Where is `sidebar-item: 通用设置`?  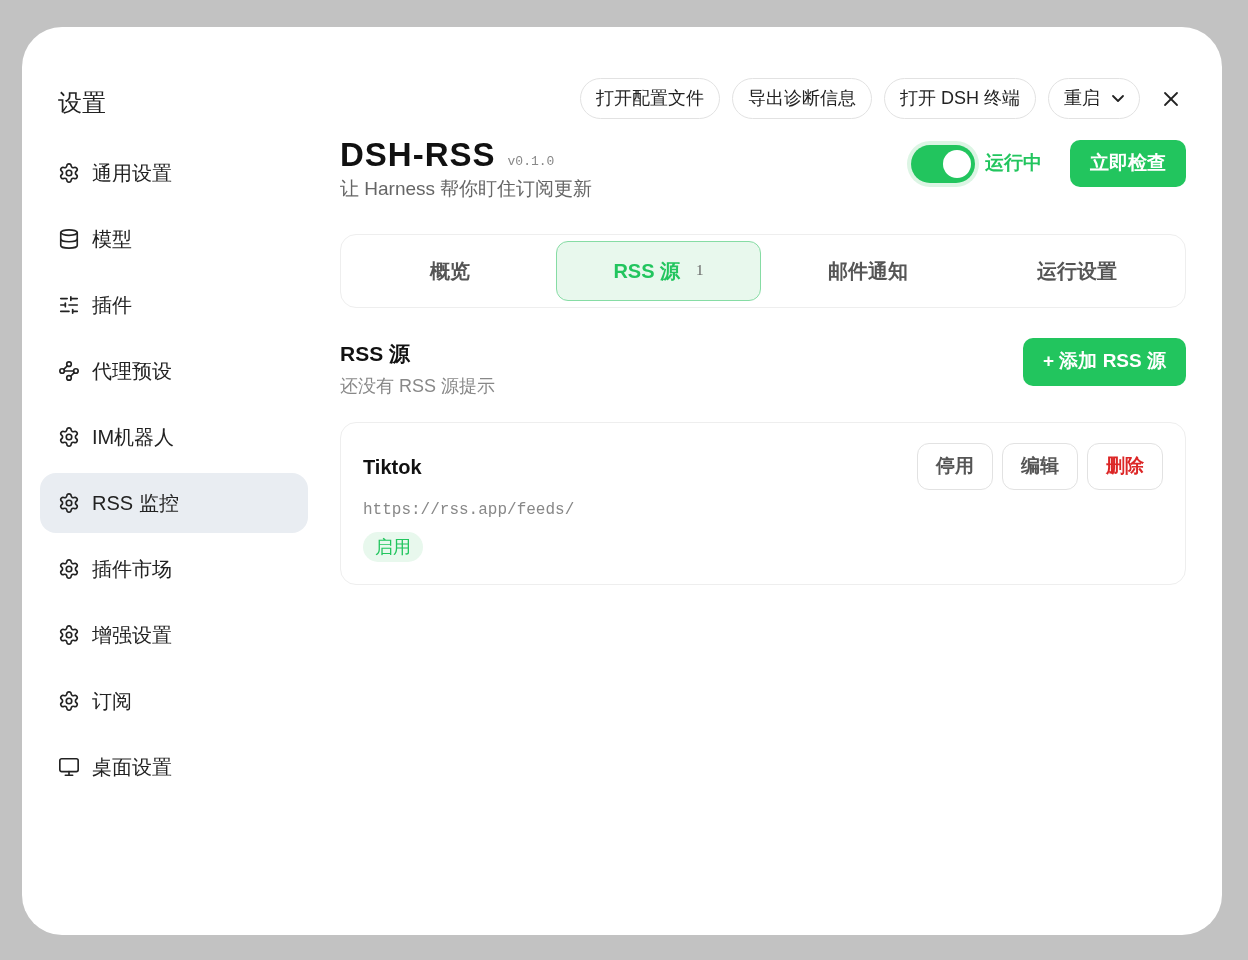 sidebar-item: 通用设置 is located at coordinates (174, 173).